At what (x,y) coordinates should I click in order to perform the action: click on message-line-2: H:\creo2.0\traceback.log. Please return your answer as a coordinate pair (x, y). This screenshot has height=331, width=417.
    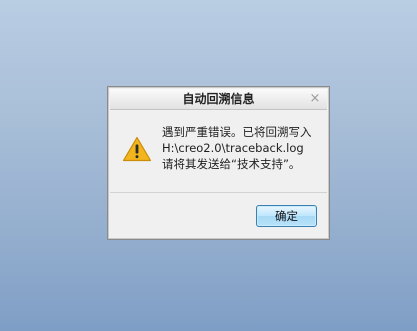
    Looking at the image, I should click on (233, 148).